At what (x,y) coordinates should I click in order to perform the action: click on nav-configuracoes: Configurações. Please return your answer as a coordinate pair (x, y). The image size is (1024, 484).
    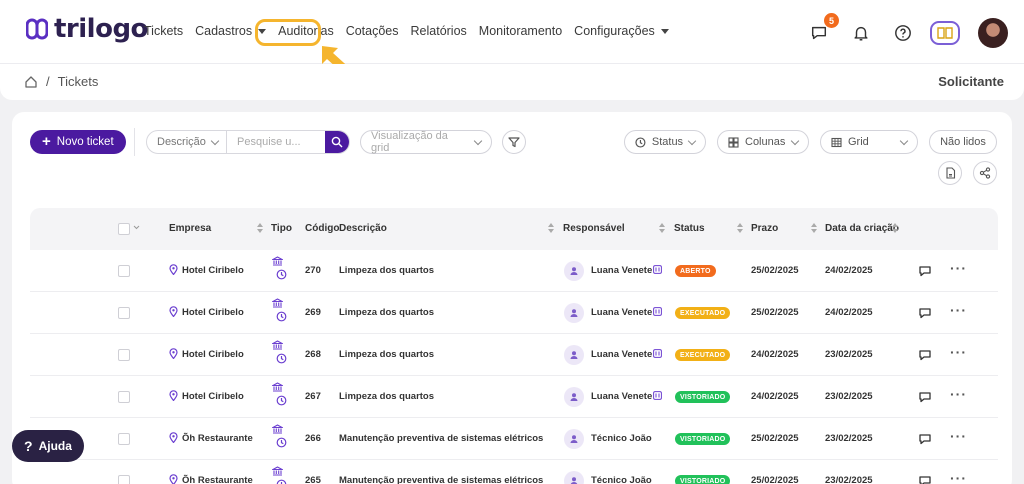
    Looking at the image, I should click on (621, 31).